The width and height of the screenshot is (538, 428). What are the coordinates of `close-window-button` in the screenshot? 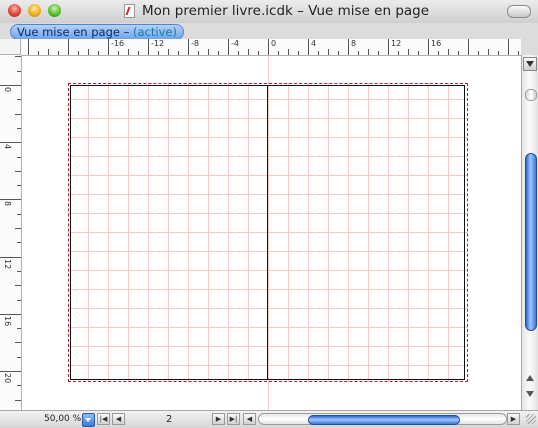 It's located at (14, 10).